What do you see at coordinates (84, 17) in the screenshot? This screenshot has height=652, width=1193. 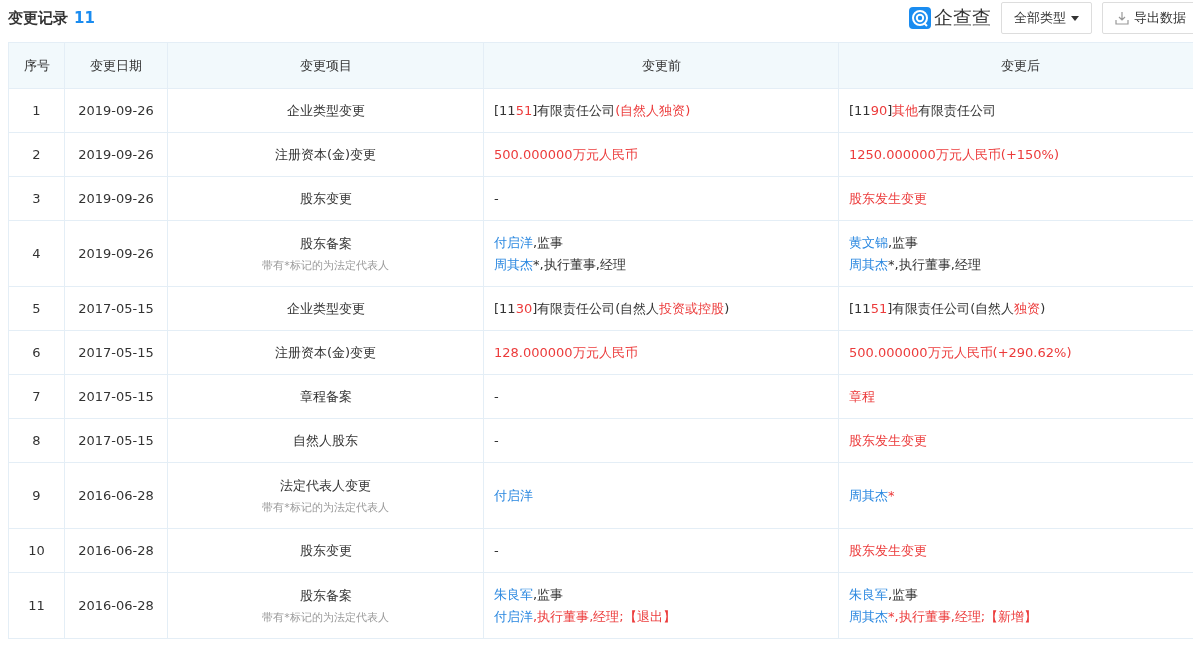 I see `record-count: 11` at bounding box center [84, 17].